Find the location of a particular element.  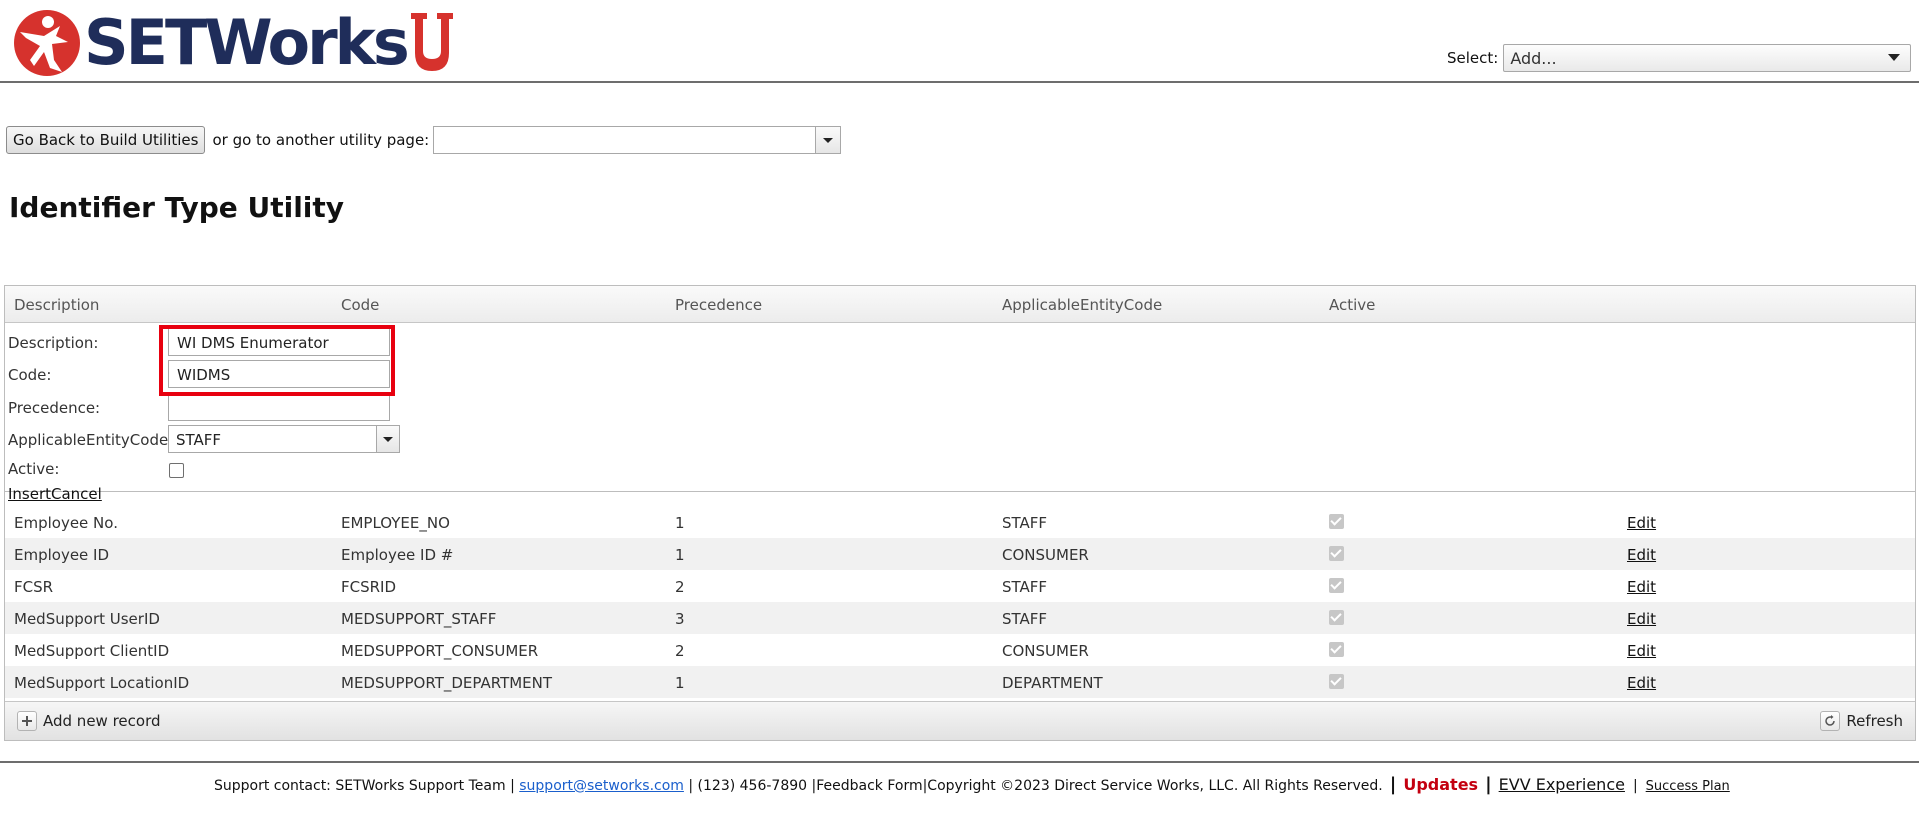

cell-code: FCSRID is located at coordinates (369, 587).